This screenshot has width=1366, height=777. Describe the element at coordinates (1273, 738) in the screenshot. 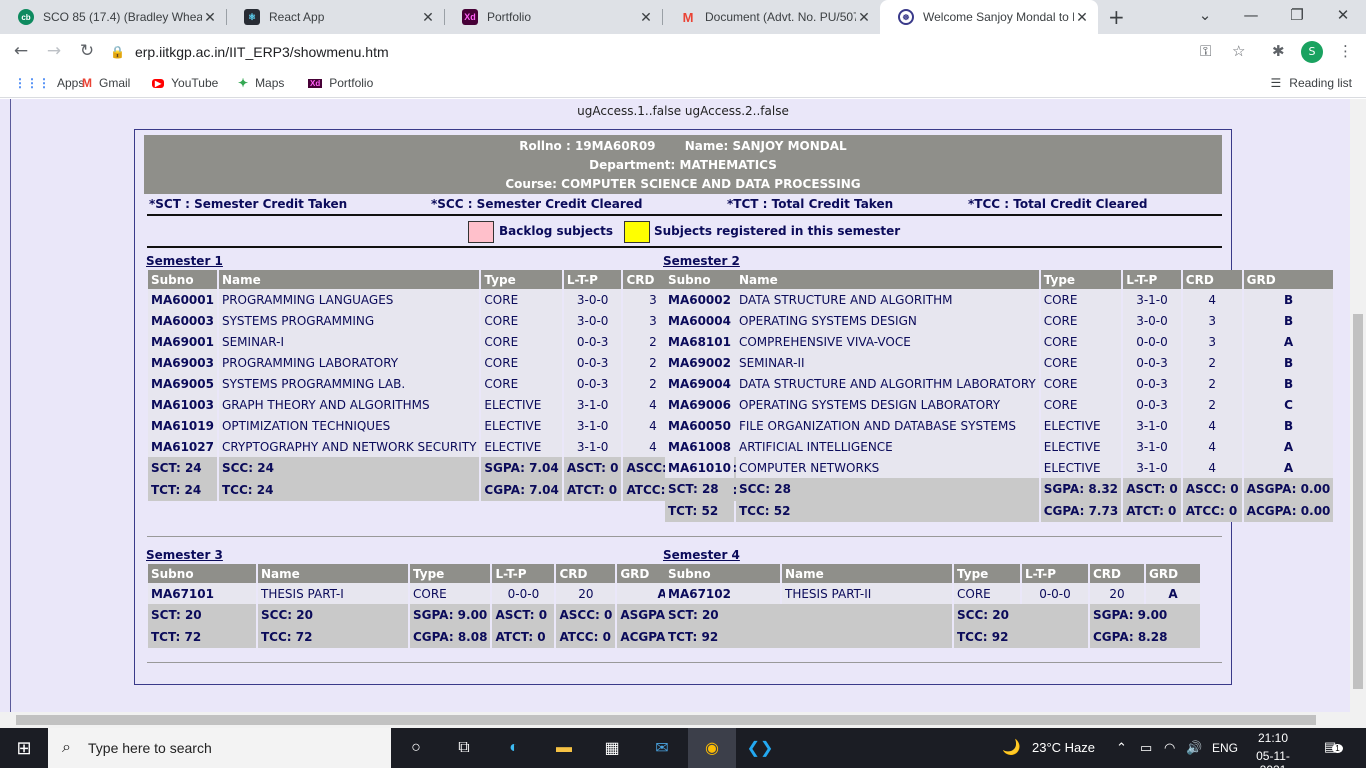

I see `clock-time: 21:10` at that location.